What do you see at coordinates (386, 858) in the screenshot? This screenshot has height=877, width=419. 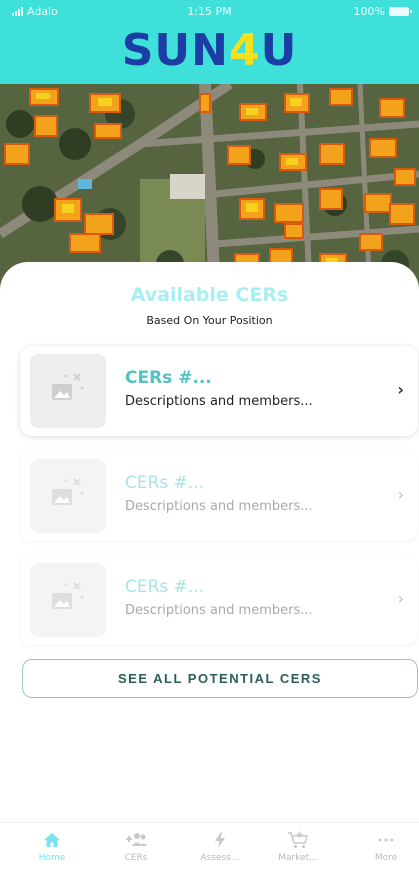 I see `nav-label: More` at bounding box center [386, 858].